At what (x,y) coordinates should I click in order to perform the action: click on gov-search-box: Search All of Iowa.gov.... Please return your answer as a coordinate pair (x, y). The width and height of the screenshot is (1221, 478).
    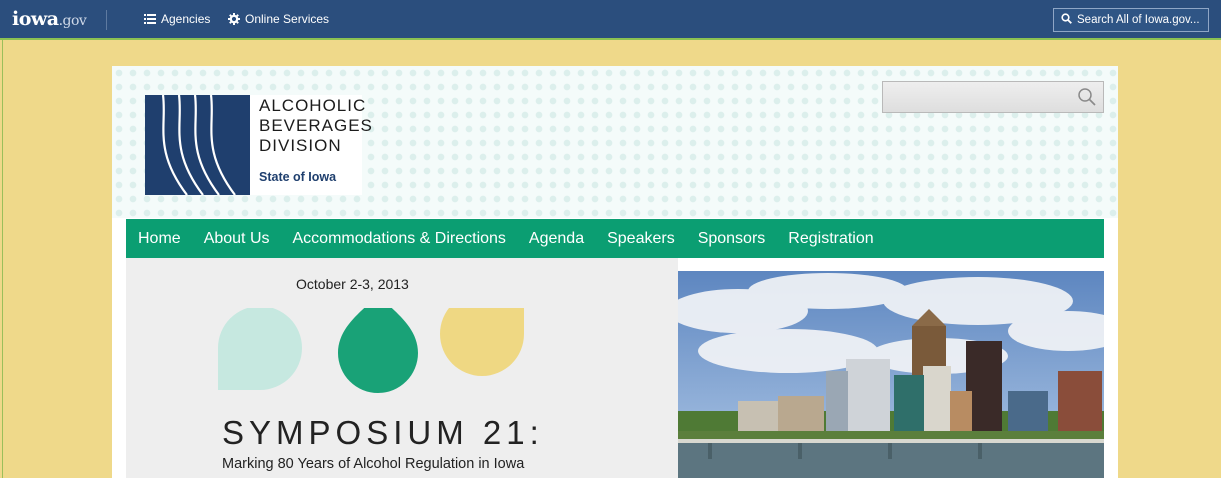
    Looking at the image, I should click on (1131, 20).